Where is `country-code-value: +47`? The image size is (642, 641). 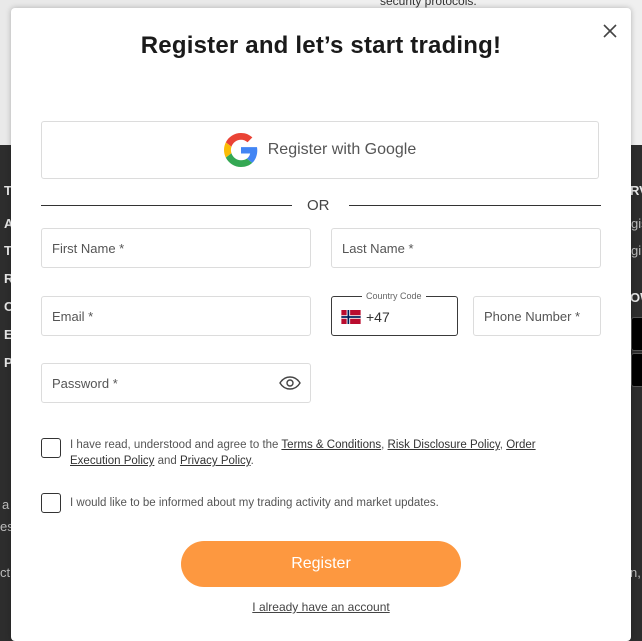
country-code-value: +47 is located at coordinates (378, 317).